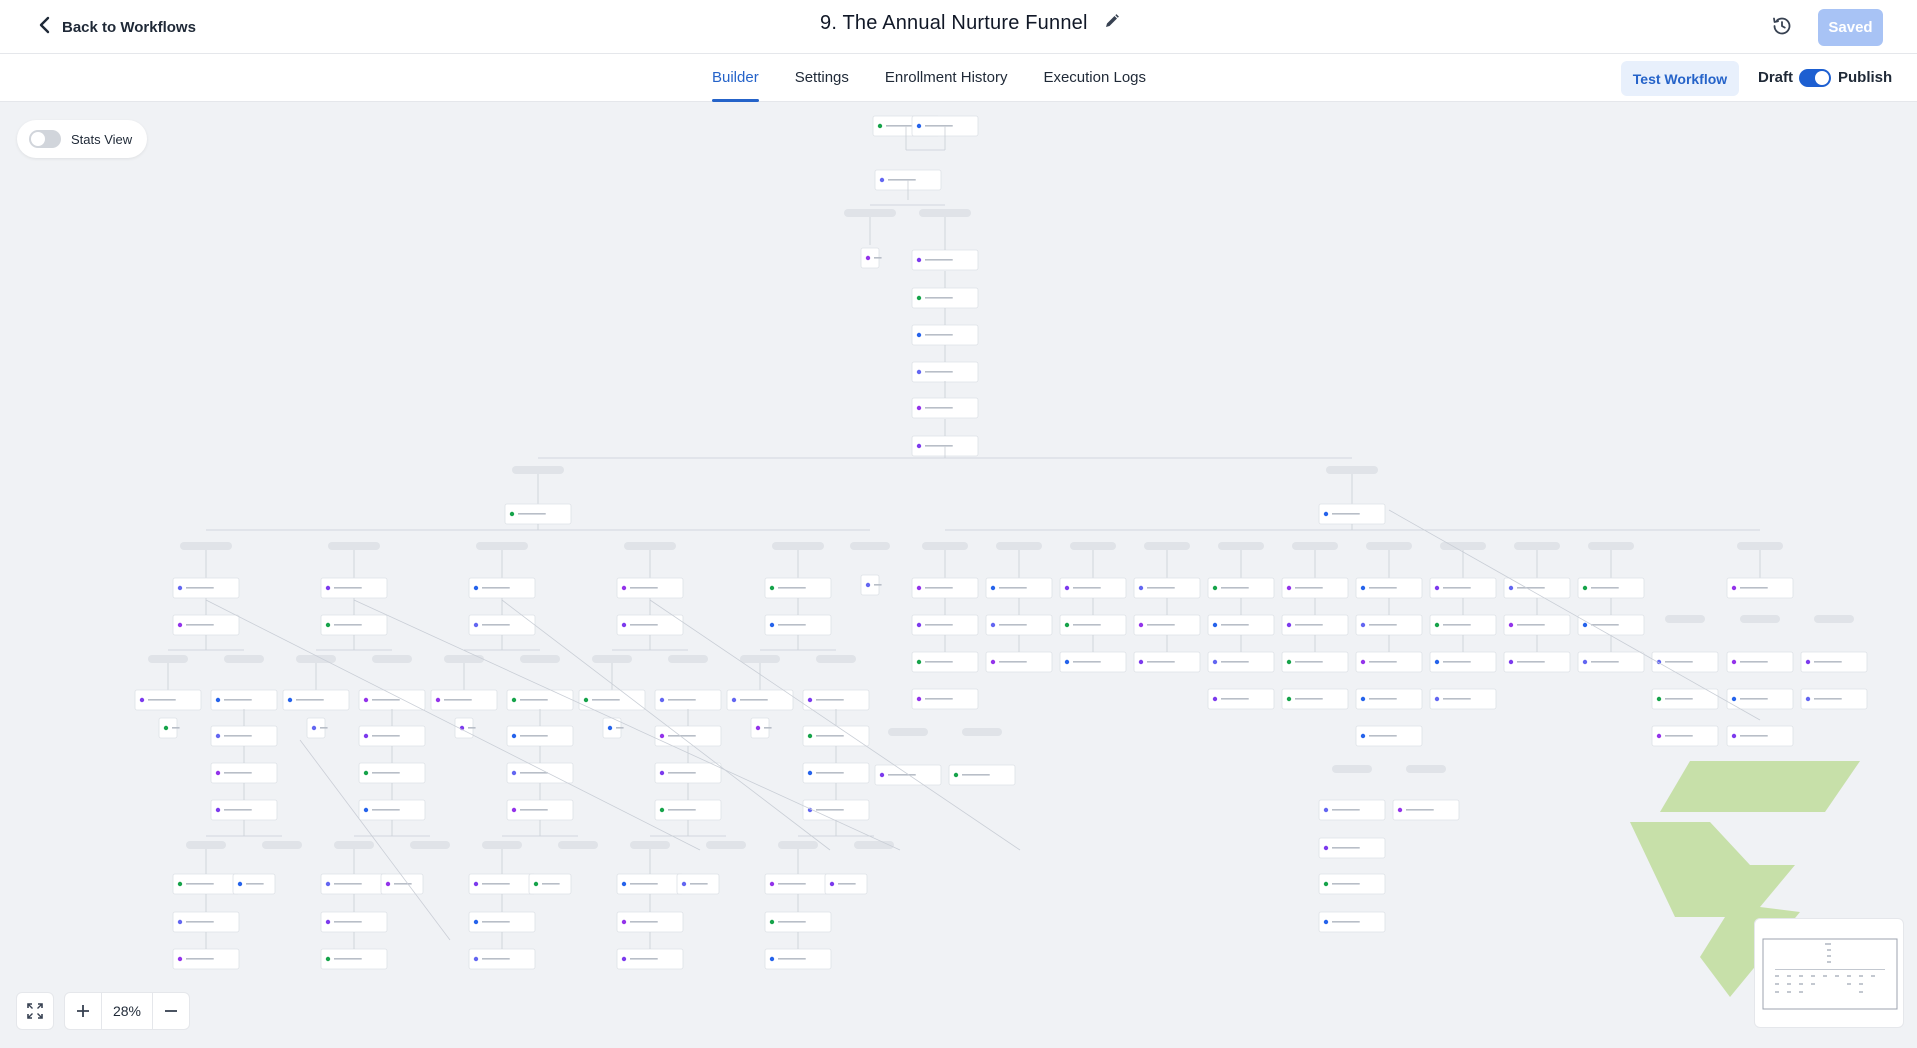 This screenshot has height=1048, width=1917. I want to click on tab-execution-logs: Execution Logs, so click(1094, 78).